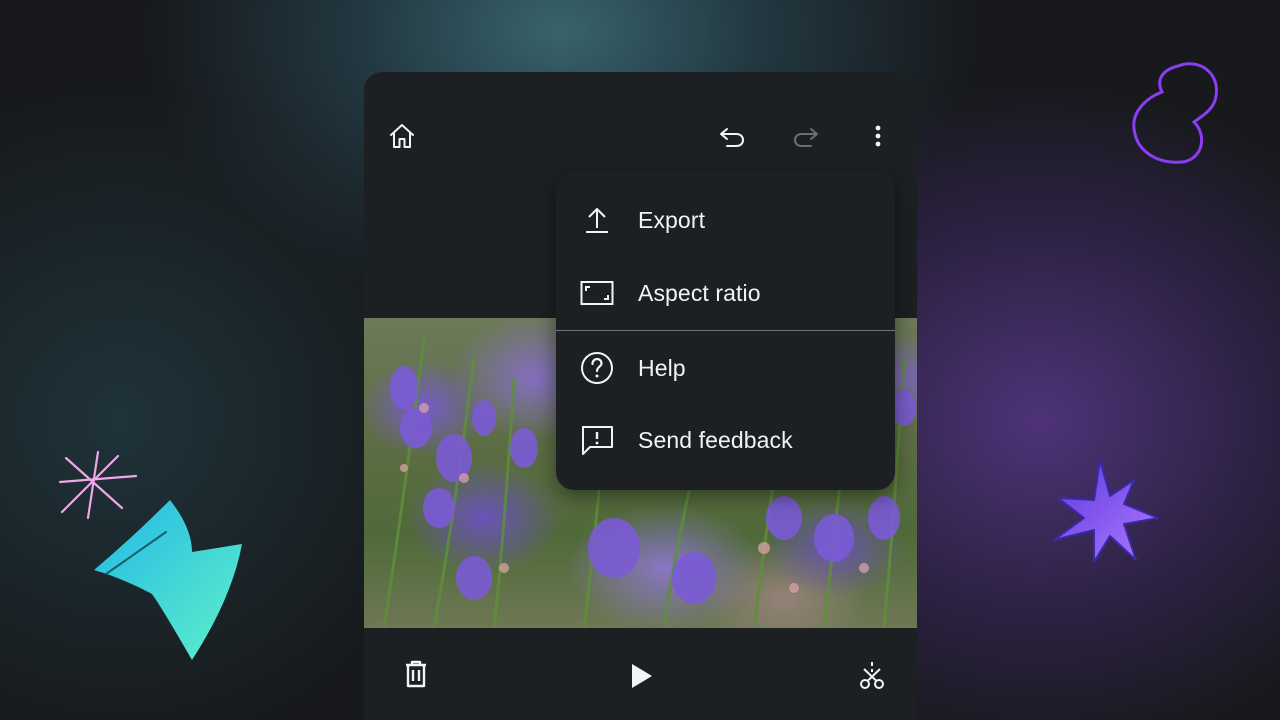 This screenshot has width=1280, height=720. Describe the element at coordinates (597, 293) in the screenshot. I see `aspect-ratio-icon` at that location.